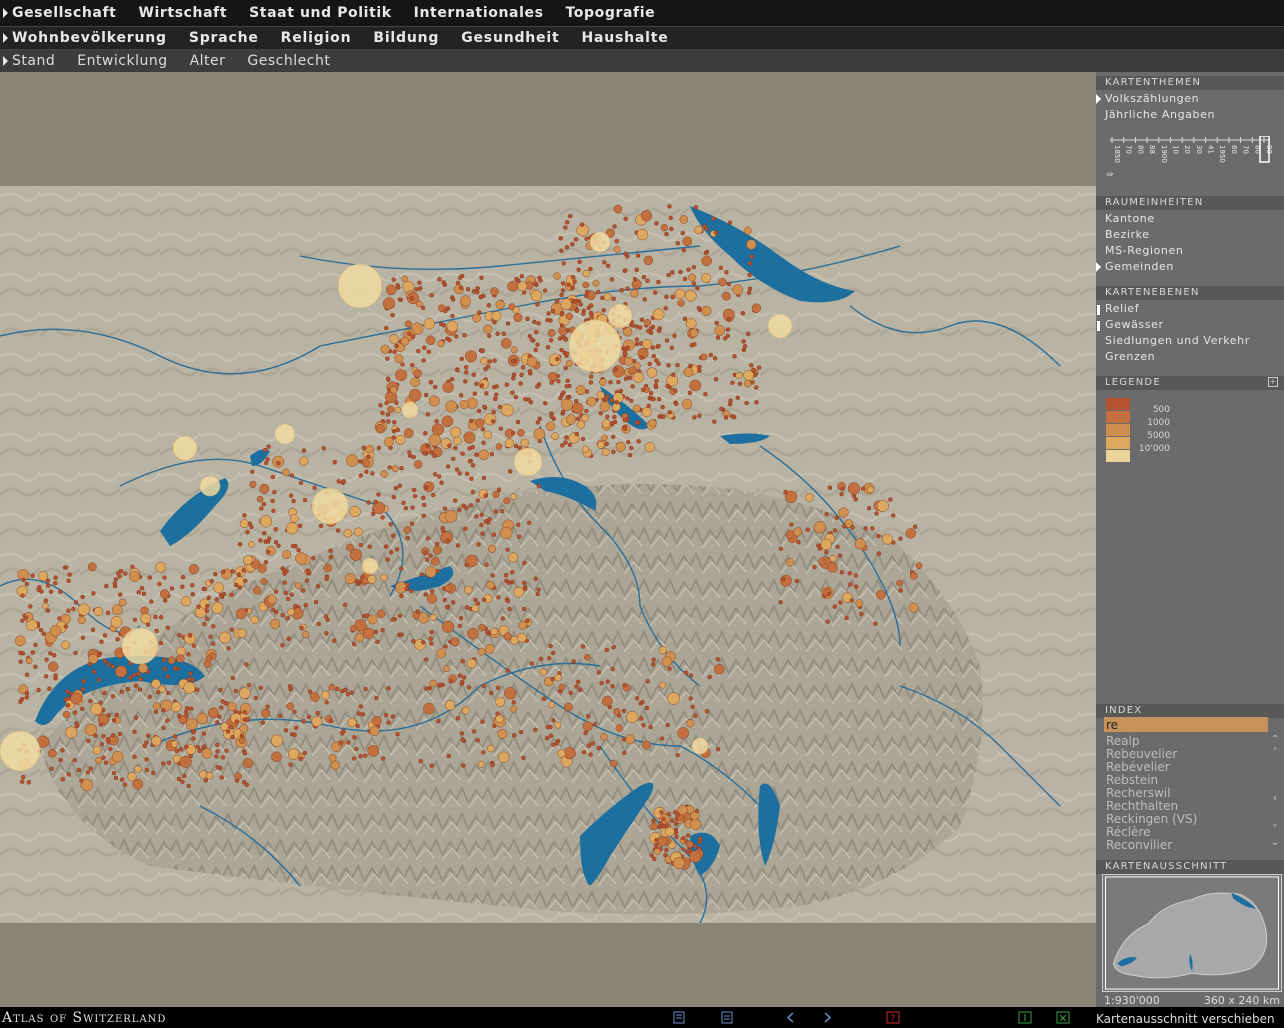 Image resolution: width=1284 pixels, height=1028 pixels. I want to click on scroll-left-icon: ‹, so click(1275, 799).